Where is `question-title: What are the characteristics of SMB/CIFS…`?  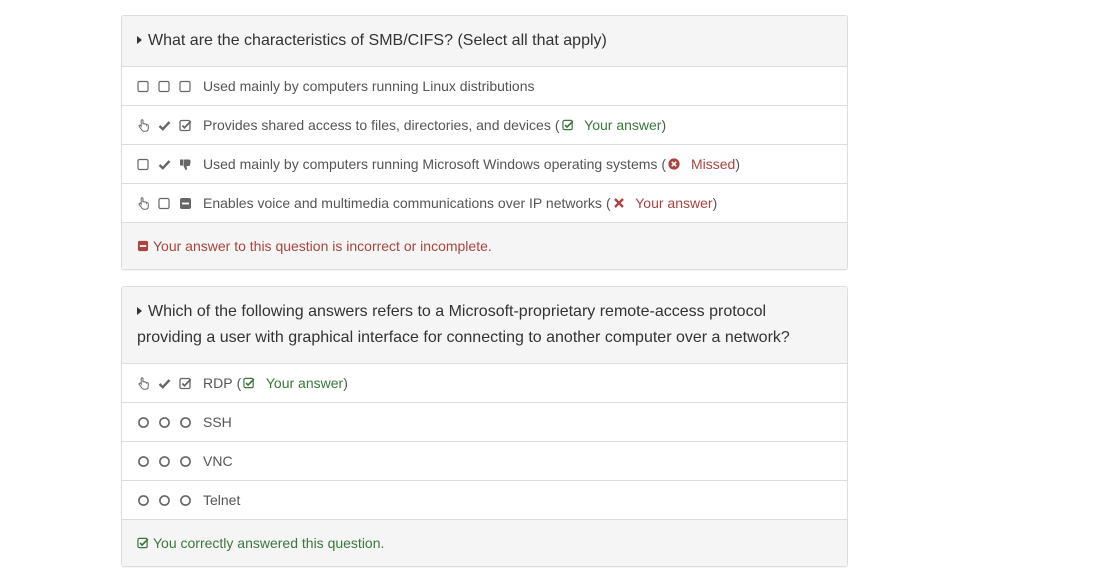
question-title: What are the characteristics of SMB/CIFS… is located at coordinates (377, 40).